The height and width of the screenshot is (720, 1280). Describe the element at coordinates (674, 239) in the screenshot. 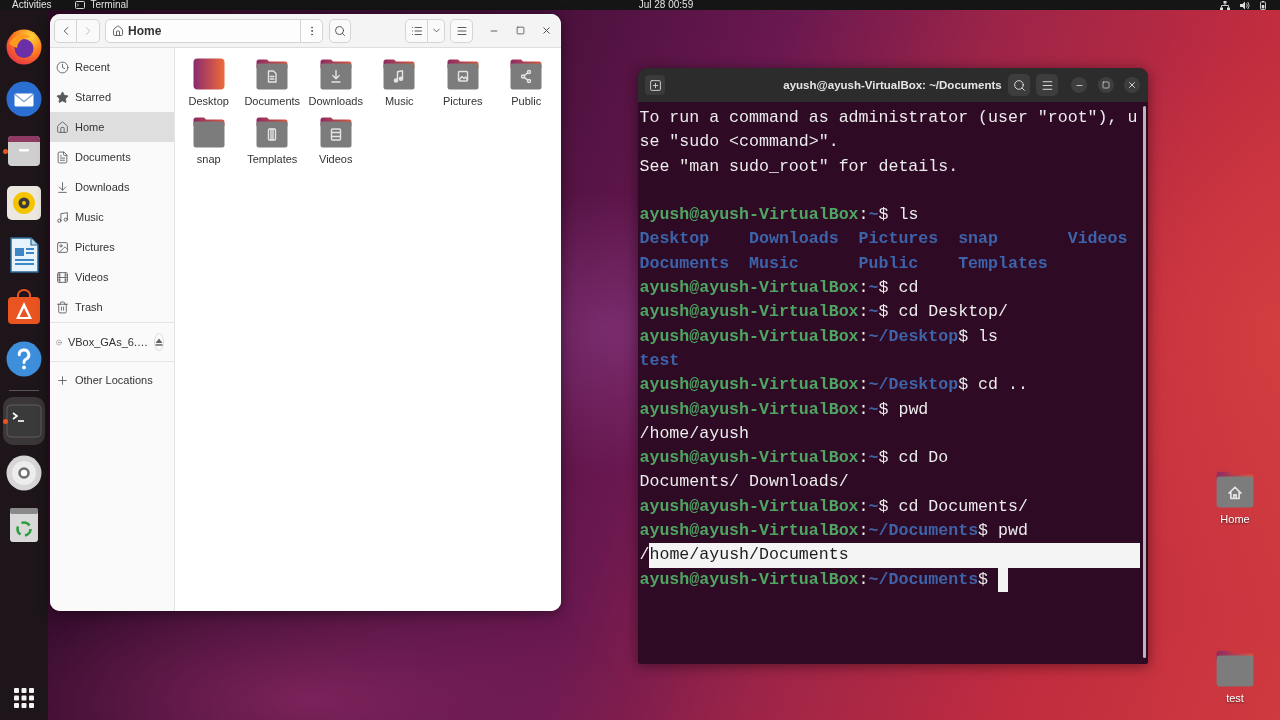

I see `directory-name: Desktop` at that location.